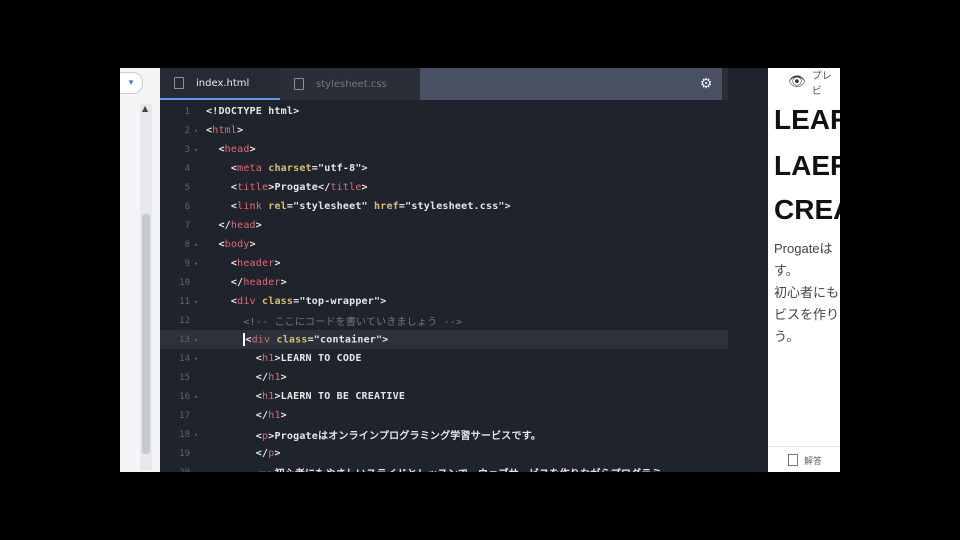  What do you see at coordinates (184, 301) in the screenshot?
I see `line-number: 11` at bounding box center [184, 301].